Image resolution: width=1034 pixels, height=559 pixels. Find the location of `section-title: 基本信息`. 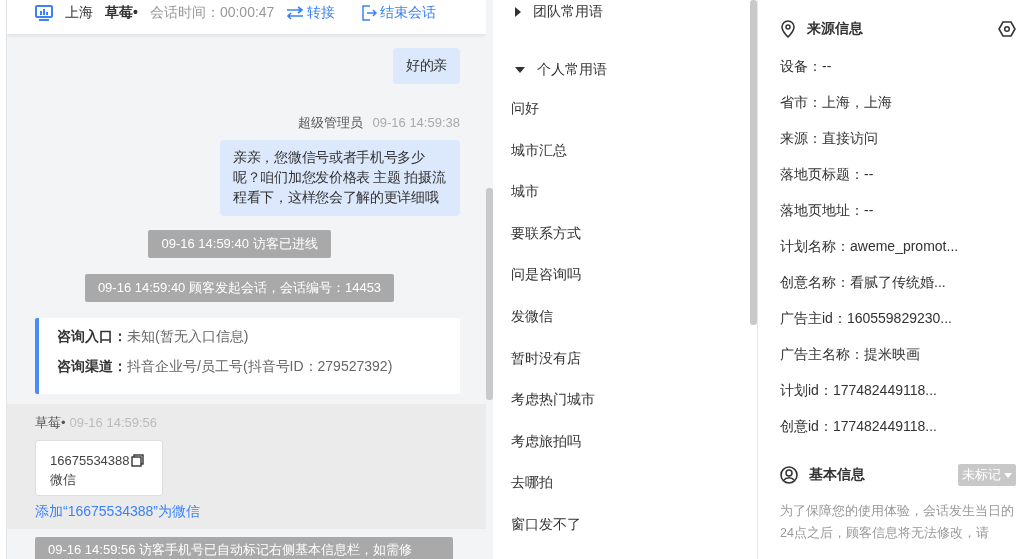

section-title: 基本信息 is located at coordinates (837, 475).